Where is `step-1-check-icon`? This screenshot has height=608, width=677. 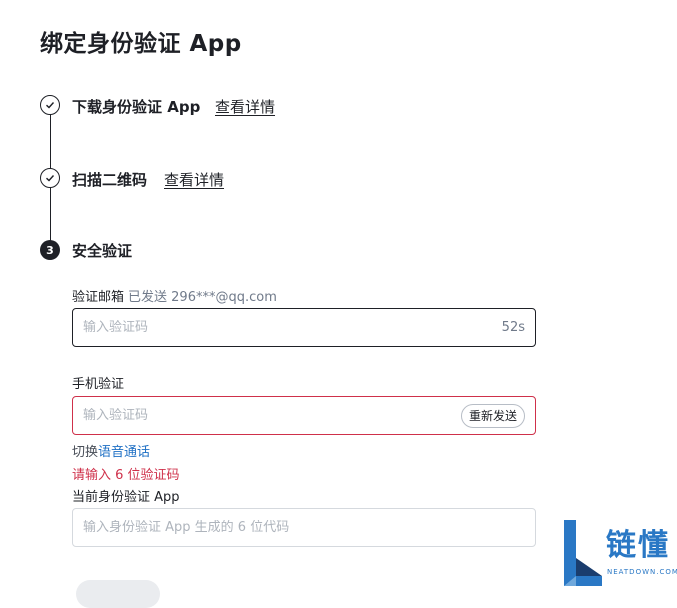 step-1-check-icon is located at coordinates (50, 105).